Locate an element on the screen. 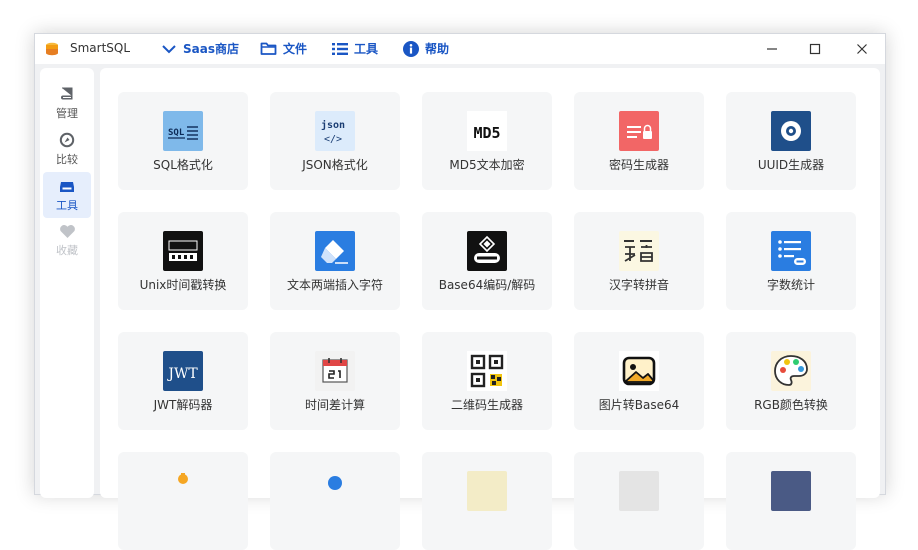  close-icon is located at coordinates (862, 49).